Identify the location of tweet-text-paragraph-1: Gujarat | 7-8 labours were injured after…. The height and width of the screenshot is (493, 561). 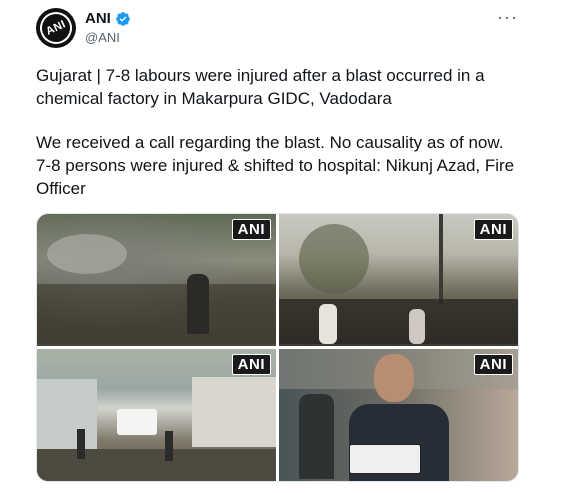
(260, 87).